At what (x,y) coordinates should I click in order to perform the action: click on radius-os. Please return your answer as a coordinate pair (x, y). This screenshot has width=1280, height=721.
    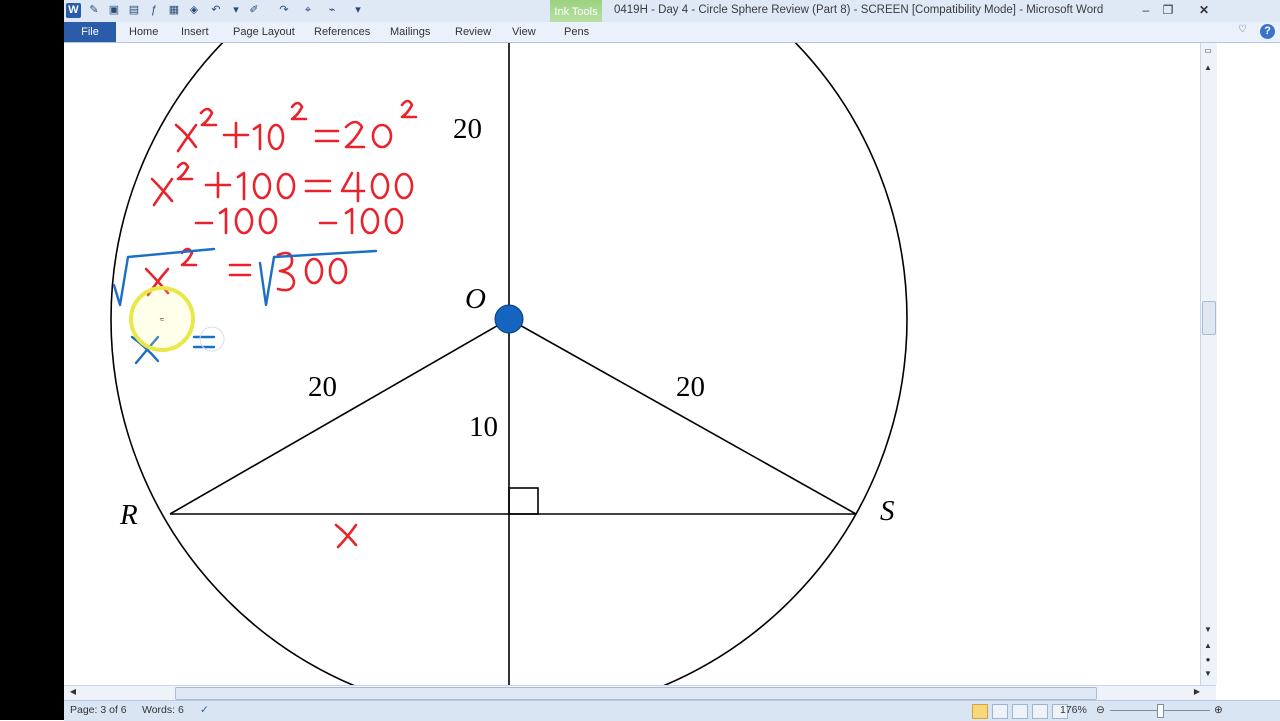
    Looking at the image, I should click on (682, 416).